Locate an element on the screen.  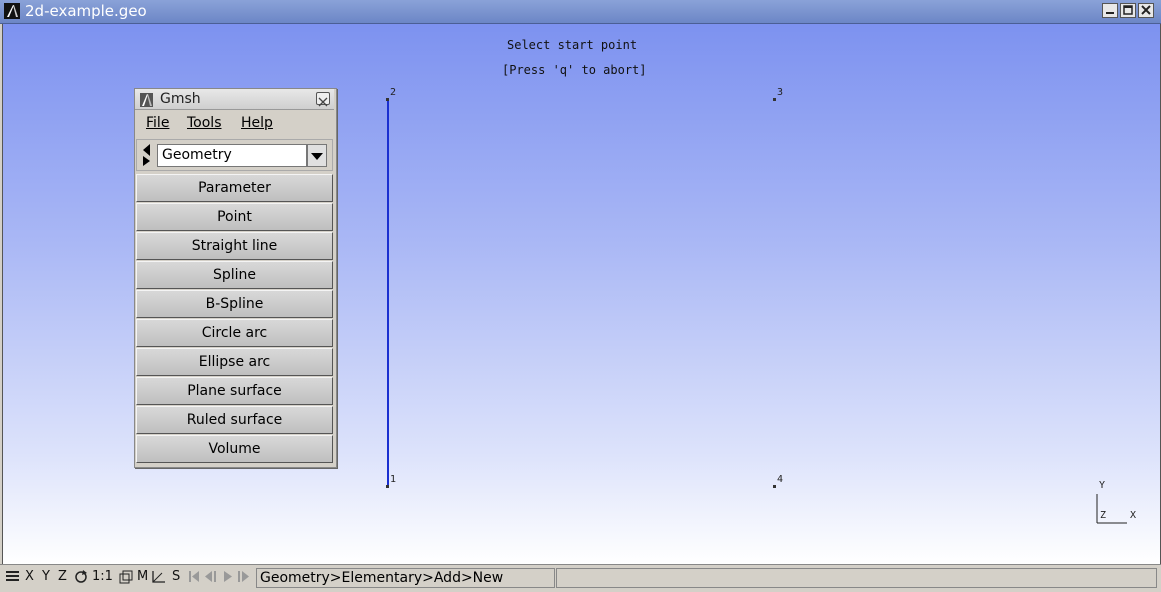
status-message-secondary: [Press 'q' to abort] is located at coordinates (574, 70).